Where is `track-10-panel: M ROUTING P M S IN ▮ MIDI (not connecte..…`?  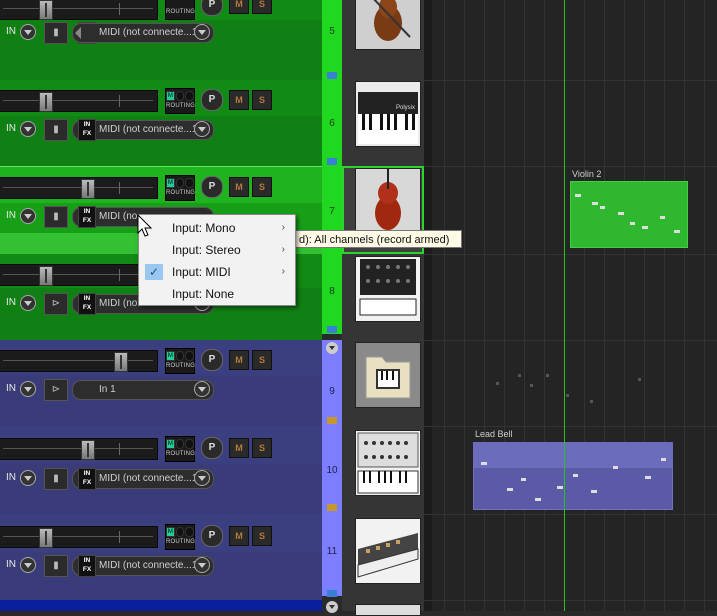
track-10-panel: M ROUTING P M S IN ▮ MIDI (not connecte..… is located at coordinates (161, 470).